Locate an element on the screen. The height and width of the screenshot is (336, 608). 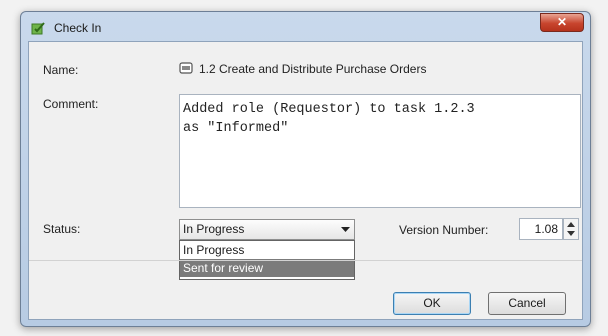
version-label: Version Number: is located at coordinates (444, 230).